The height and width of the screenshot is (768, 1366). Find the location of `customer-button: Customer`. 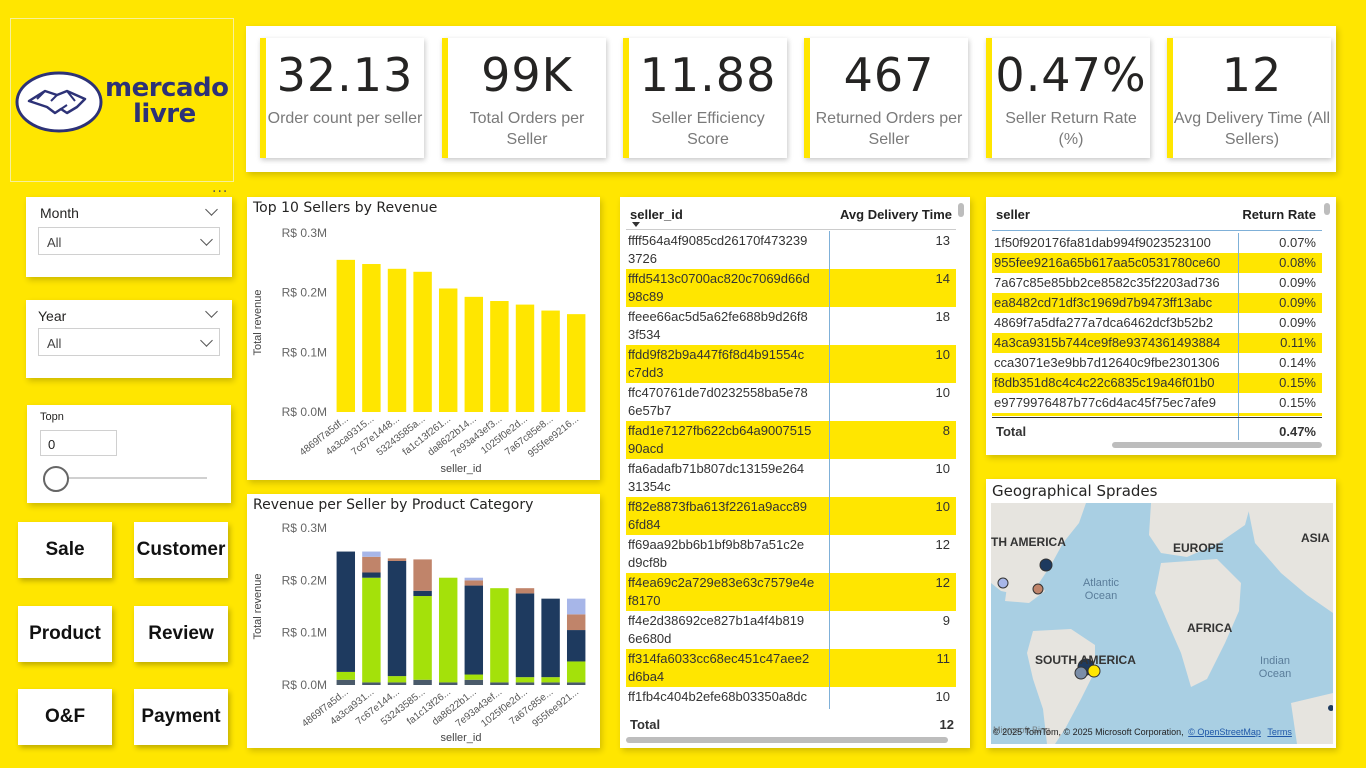

customer-button: Customer is located at coordinates (181, 550).